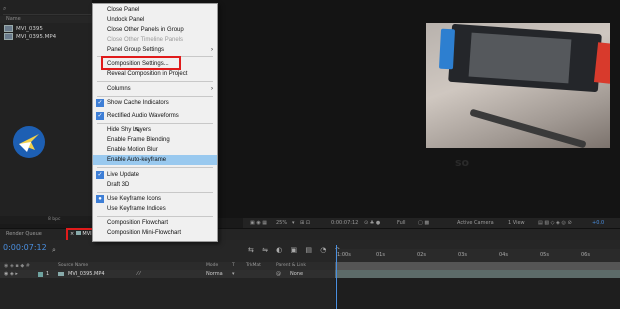 The height and width of the screenshot is (309, 620). What do you see at coordinates (233, 265) in the screenshot?
I see `column-t: T` at bounding box center [233, 265].